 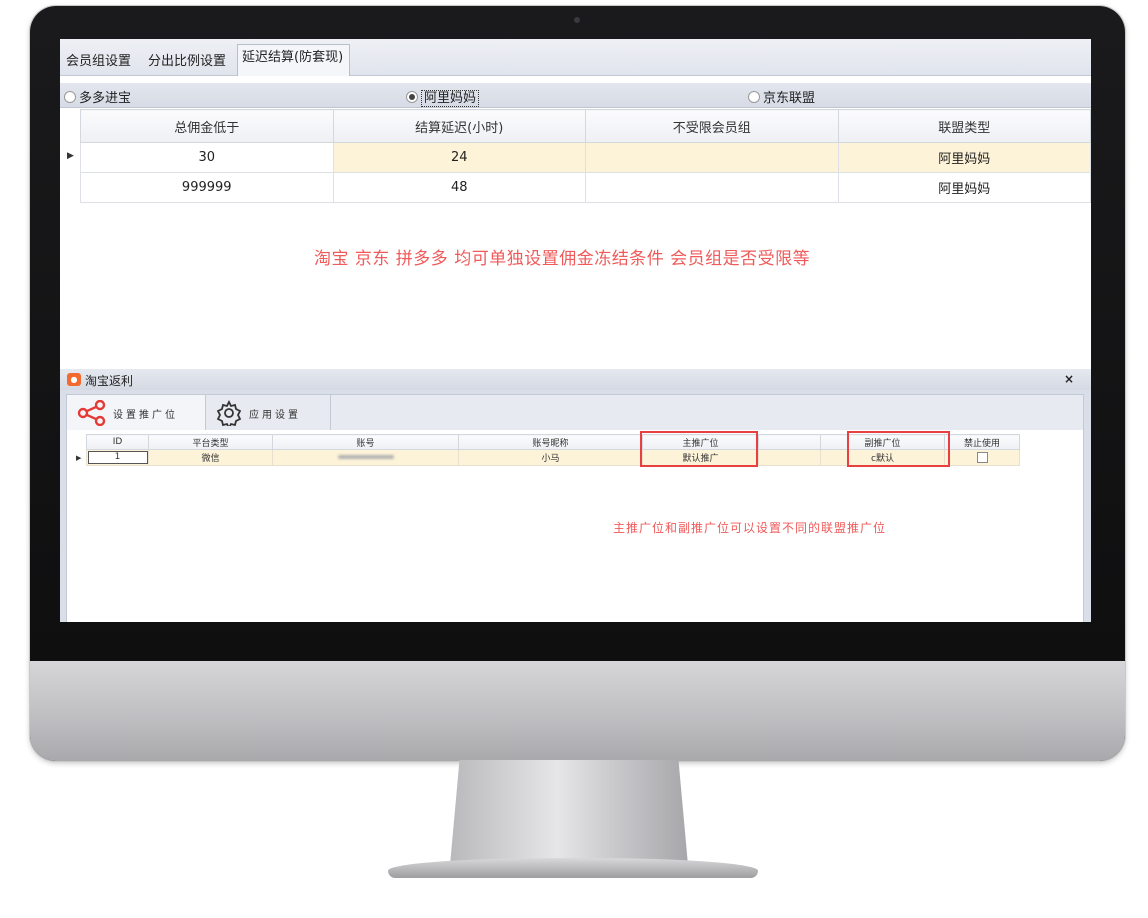 I want to click on tab-app-settings: 应用设置, so click(x=268, y=412).